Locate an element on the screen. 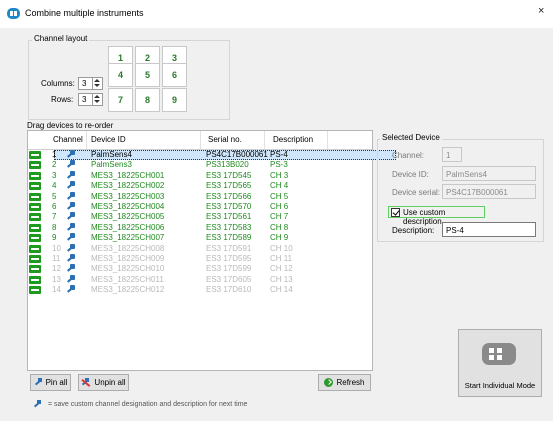  table-row: 10 MES3_18225CH008 ES3 17D591 CH 10 is located at coordinates (200, 248).